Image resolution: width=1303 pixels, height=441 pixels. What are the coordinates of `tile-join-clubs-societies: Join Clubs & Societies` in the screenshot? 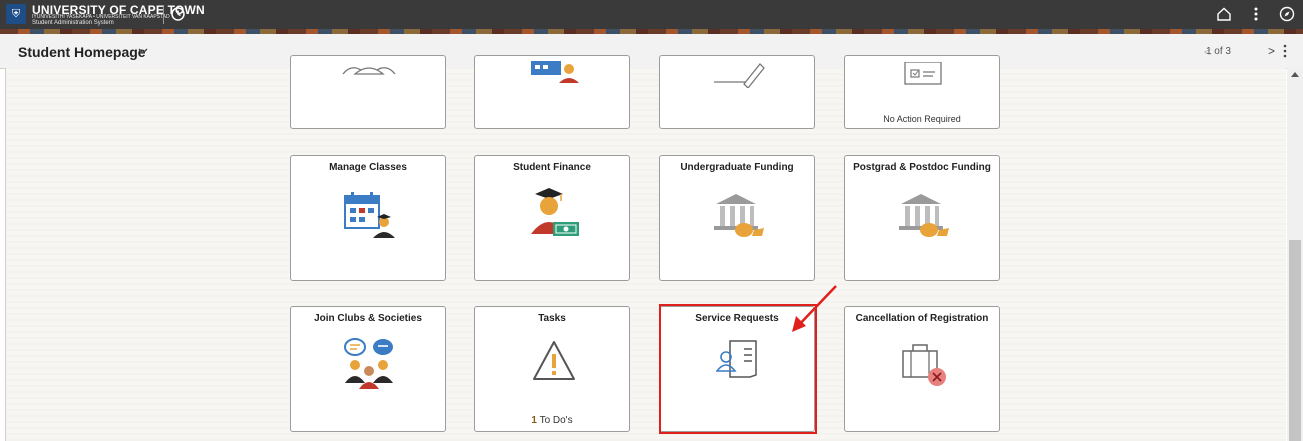 It's located at (368, 369).